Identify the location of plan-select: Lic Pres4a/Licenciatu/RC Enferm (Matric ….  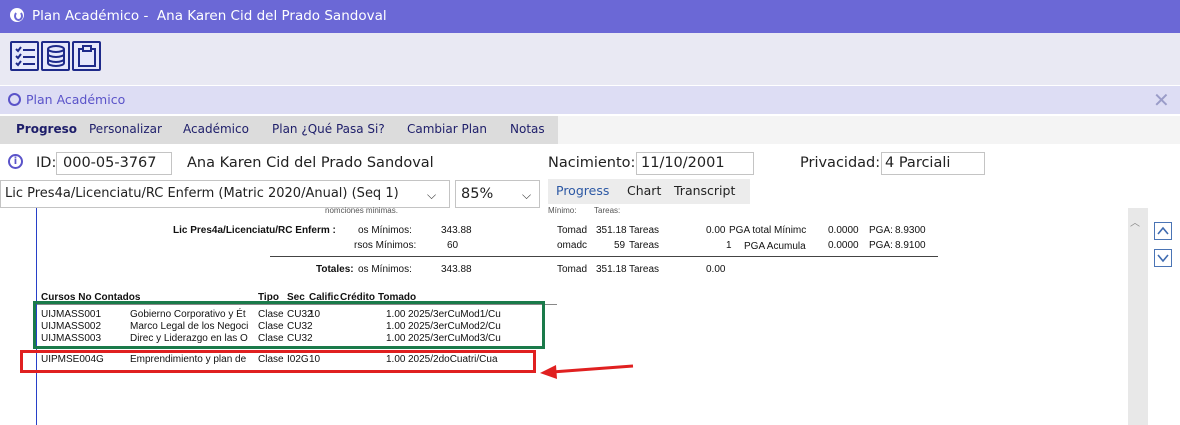
(225, 194).